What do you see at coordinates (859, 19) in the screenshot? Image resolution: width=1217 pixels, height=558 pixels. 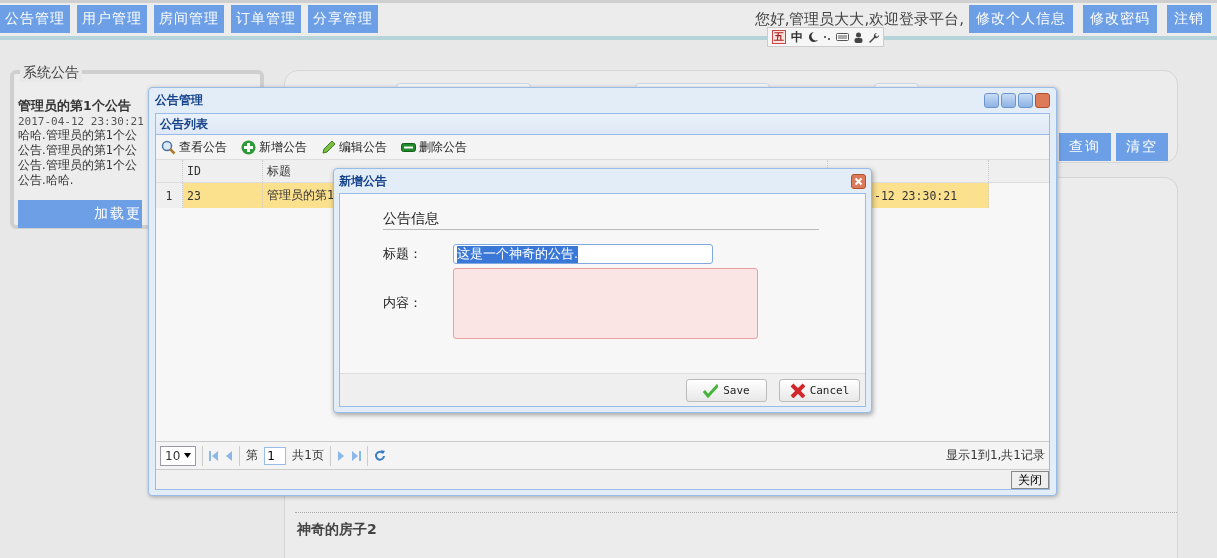 I see `greeting-text: 您好,管理员大大,欢迎登录平台,` at bounding box center [859, 19].